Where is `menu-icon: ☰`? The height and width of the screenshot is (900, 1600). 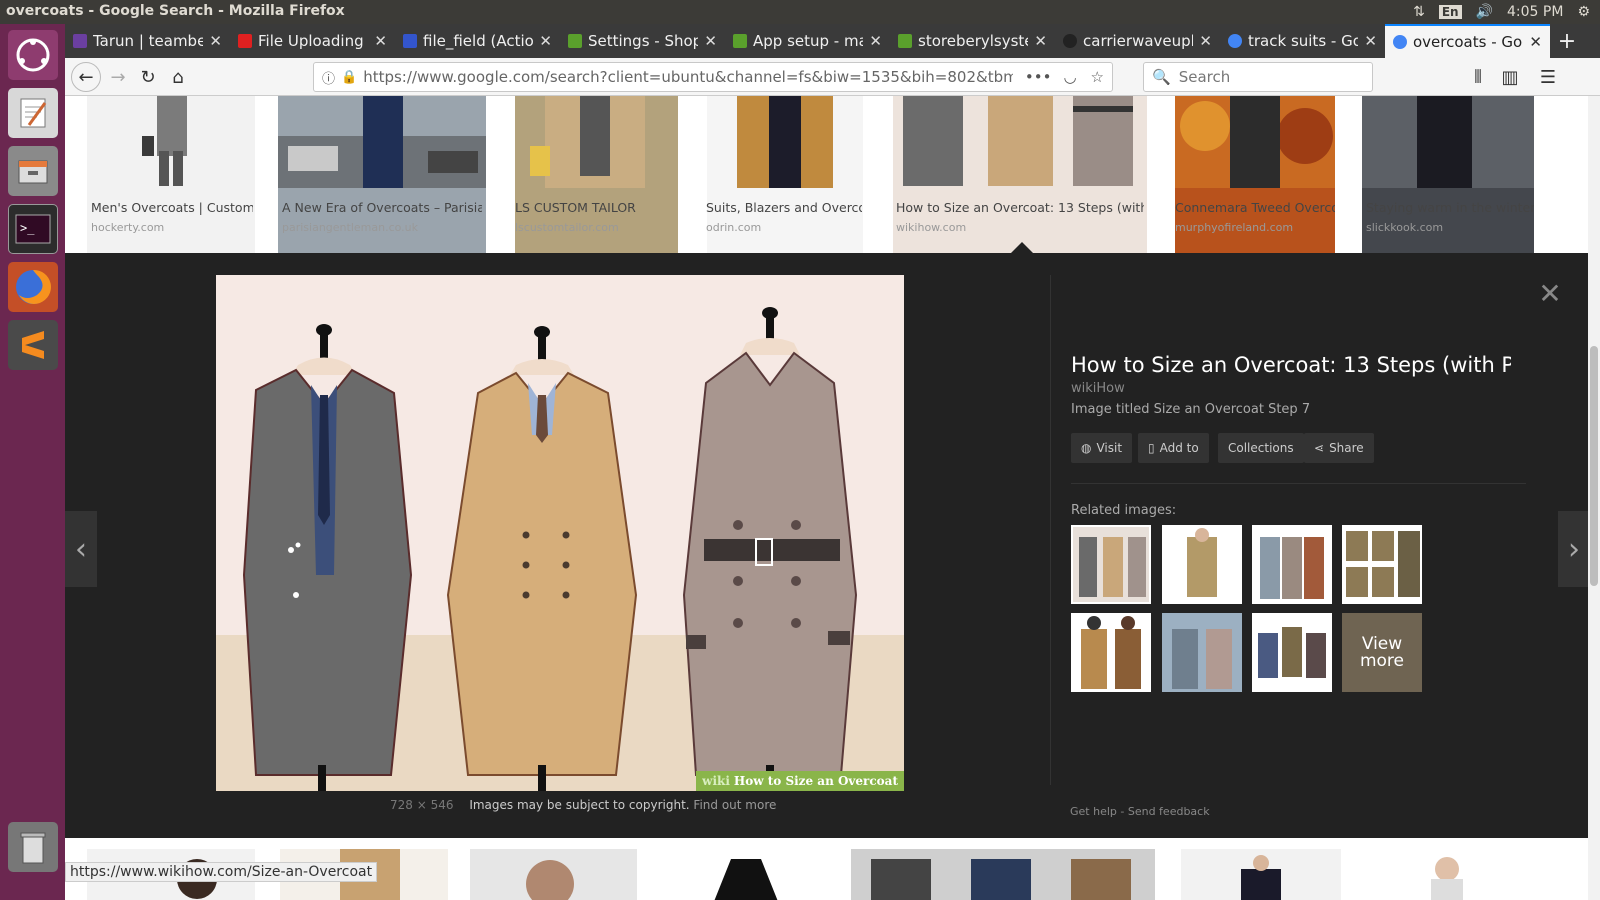 menu-icon: ☰ is located at coordinates (1548, 77).